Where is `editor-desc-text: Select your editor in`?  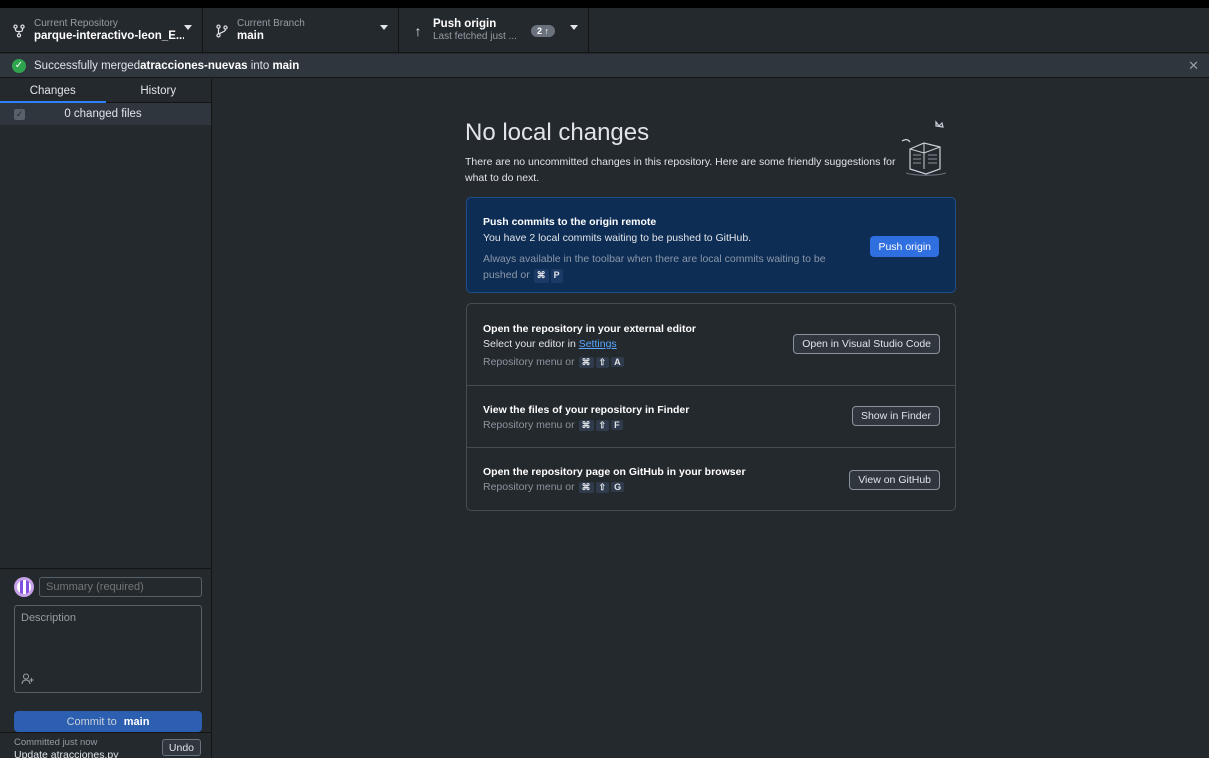
editor-desc-text: Select your editor in is located at coordinates (531, 344).